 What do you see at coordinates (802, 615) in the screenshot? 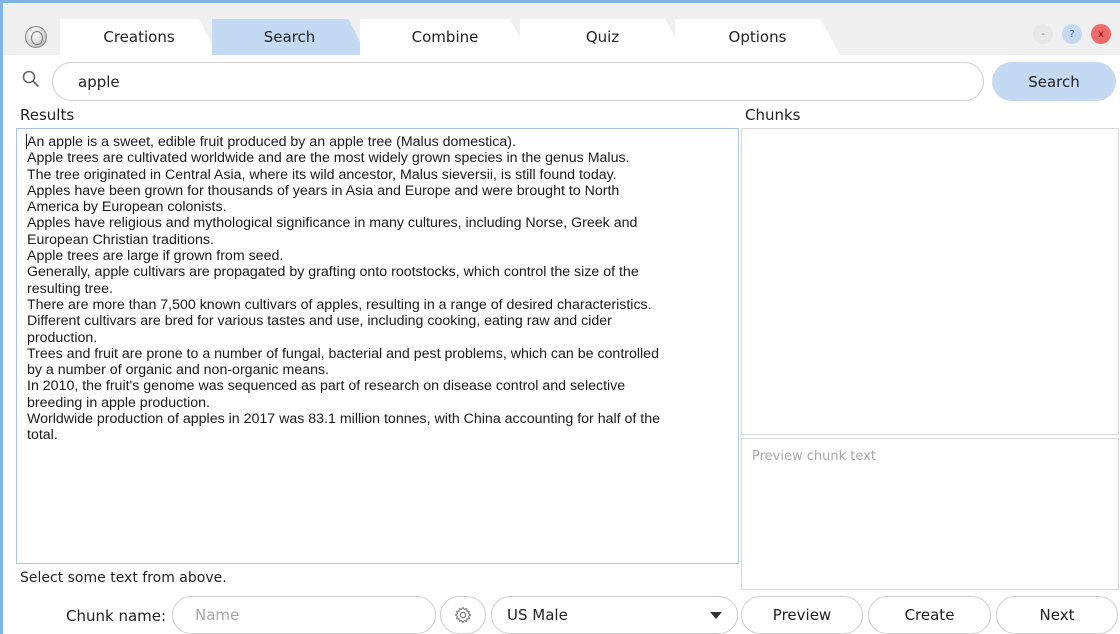
I see `preview-button: Preview` at bounding box center [802, 615].